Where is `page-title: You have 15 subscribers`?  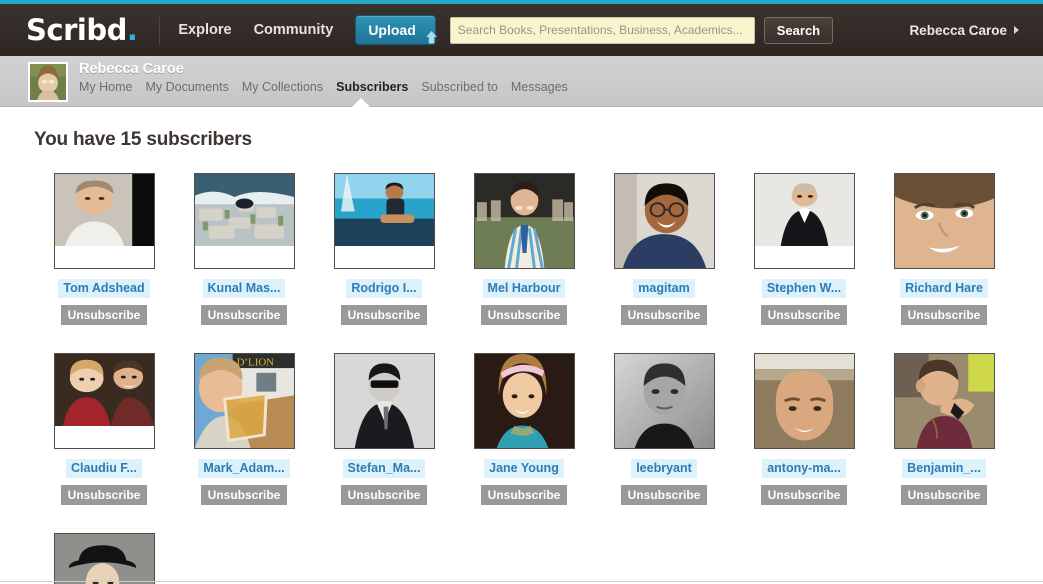
page-title: You have 15 subscribers is located at coordinates (143, 139).